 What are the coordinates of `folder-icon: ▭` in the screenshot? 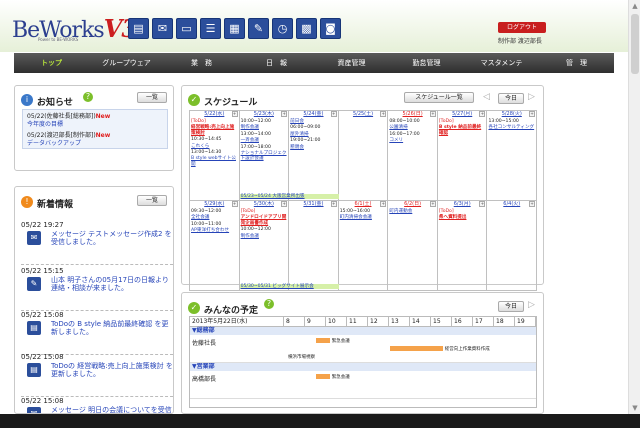 It's located at (186, 28).